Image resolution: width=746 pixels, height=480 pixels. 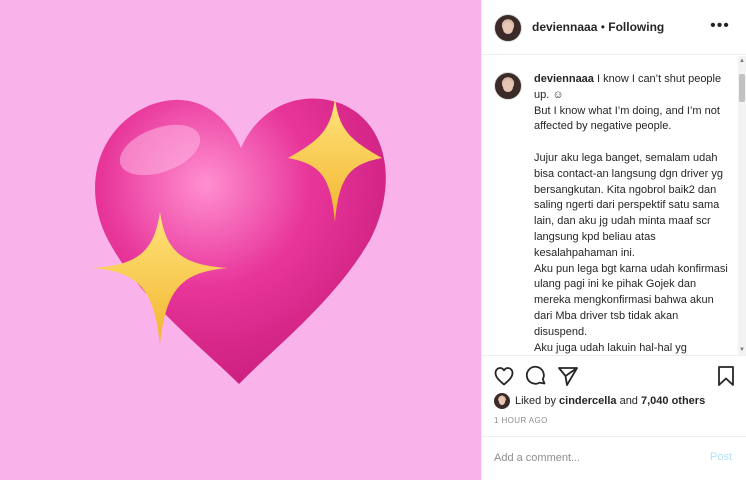 I want to click on likes-text: Liked by cindercella and 7,040 others, so click(x=610, y=401).